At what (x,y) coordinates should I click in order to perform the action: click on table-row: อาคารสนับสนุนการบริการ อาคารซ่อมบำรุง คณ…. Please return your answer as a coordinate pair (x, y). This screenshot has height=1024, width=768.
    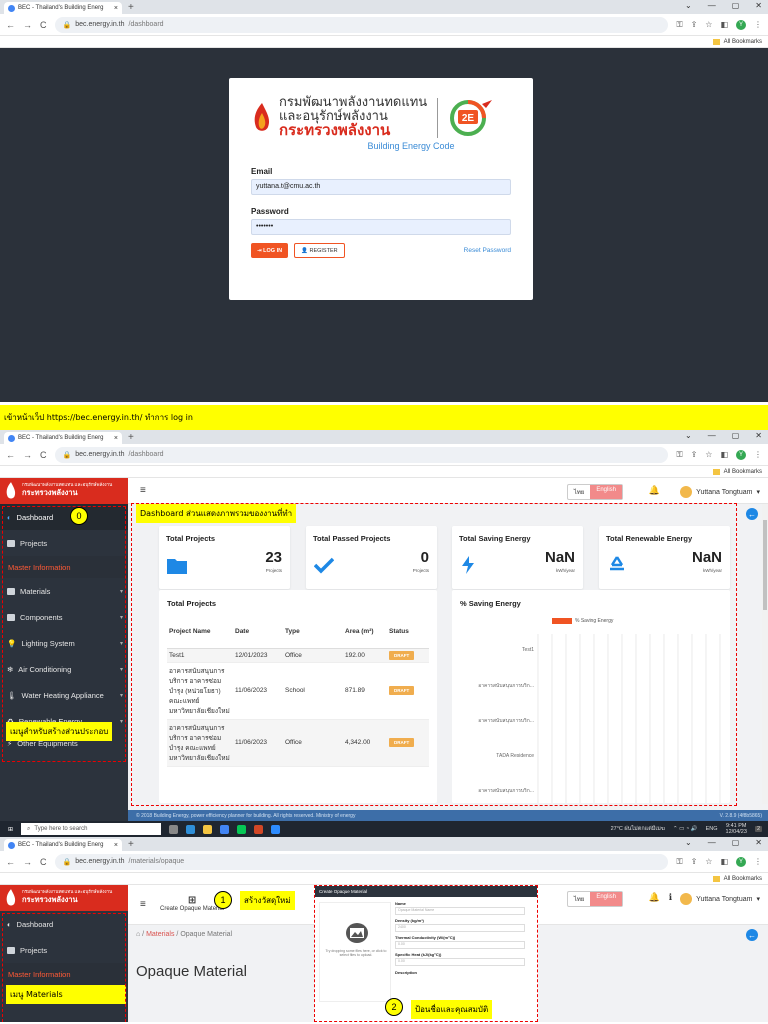
    Looking at the image, I should click on (298, 743).